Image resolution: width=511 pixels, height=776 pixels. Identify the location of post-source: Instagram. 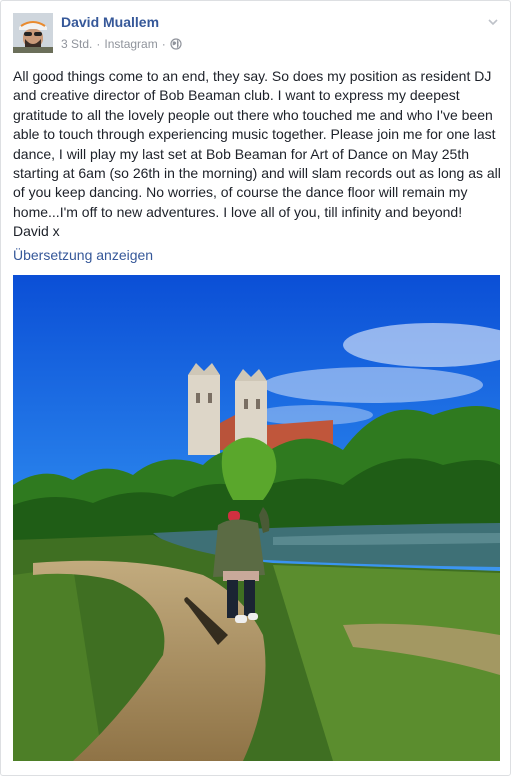
(130, 44).